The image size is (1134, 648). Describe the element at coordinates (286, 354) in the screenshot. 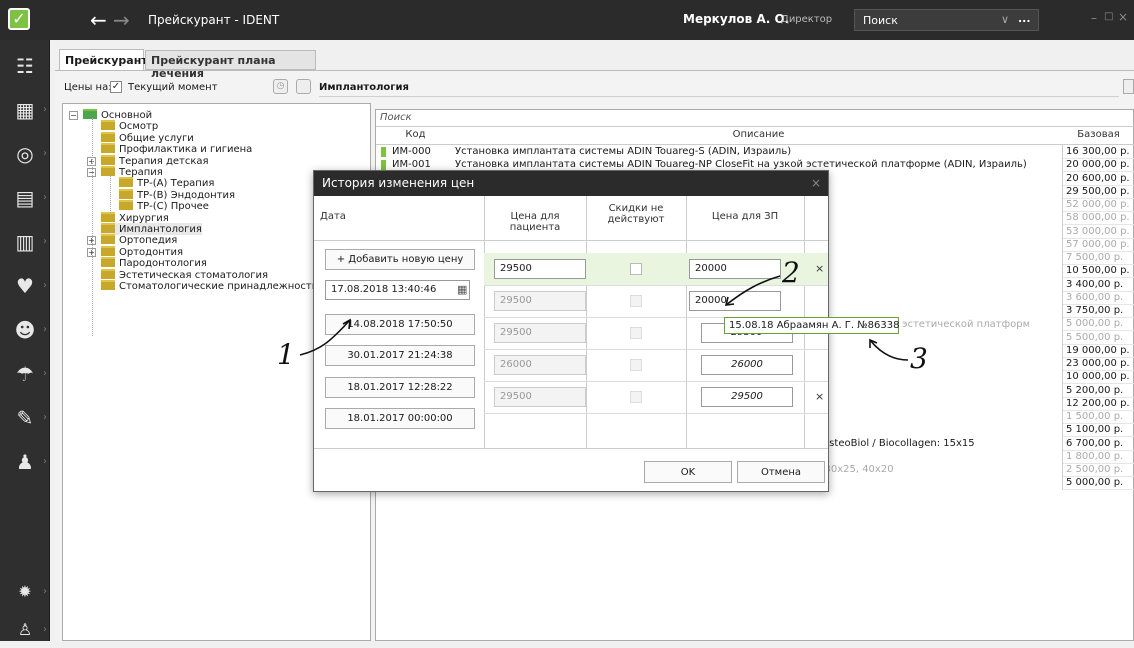

I see `annotation-1: 1` at that location.